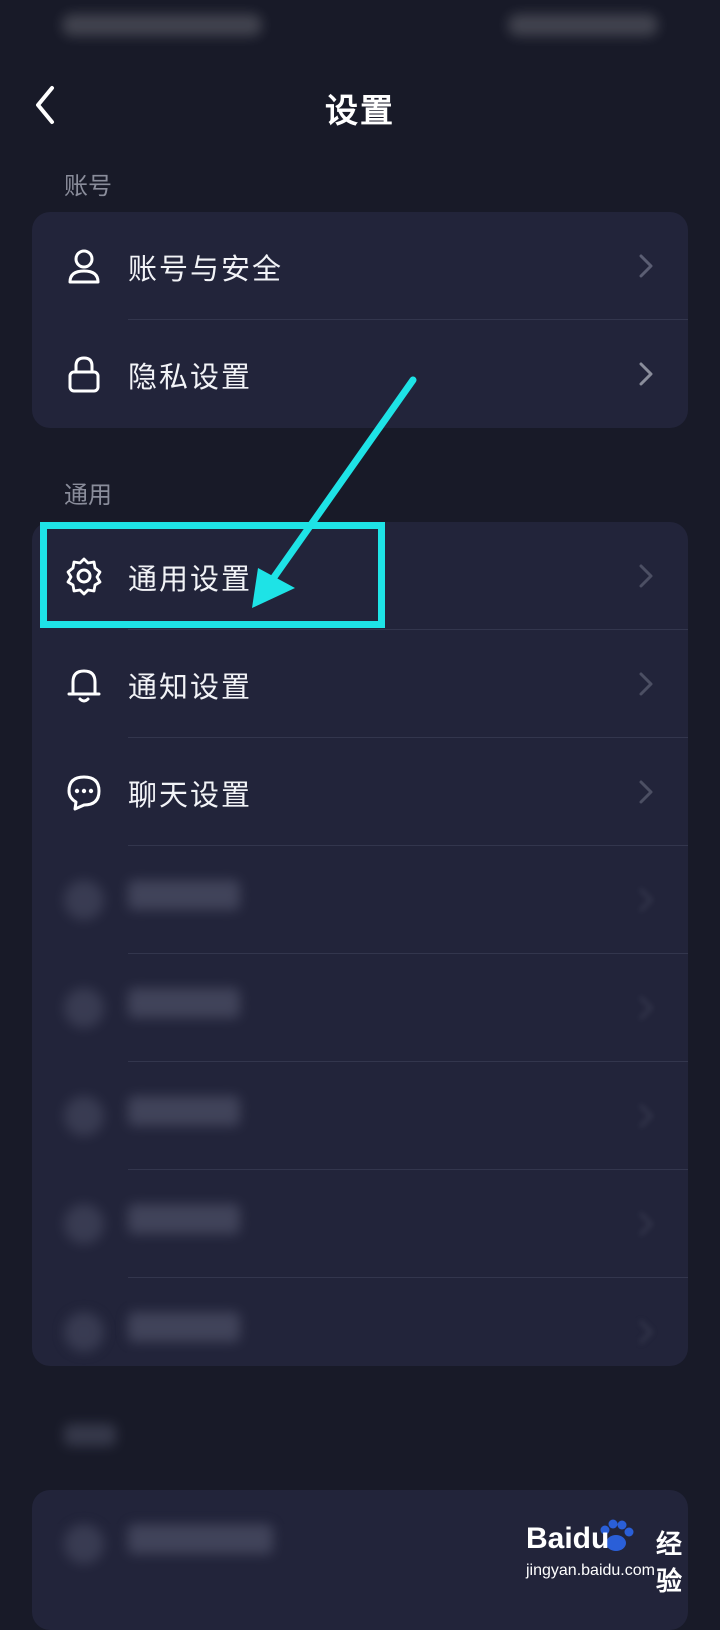  What do you see at coordinates (84, 266) in the screenshot?
I see `person-icon` at bounding box center [84, 266].